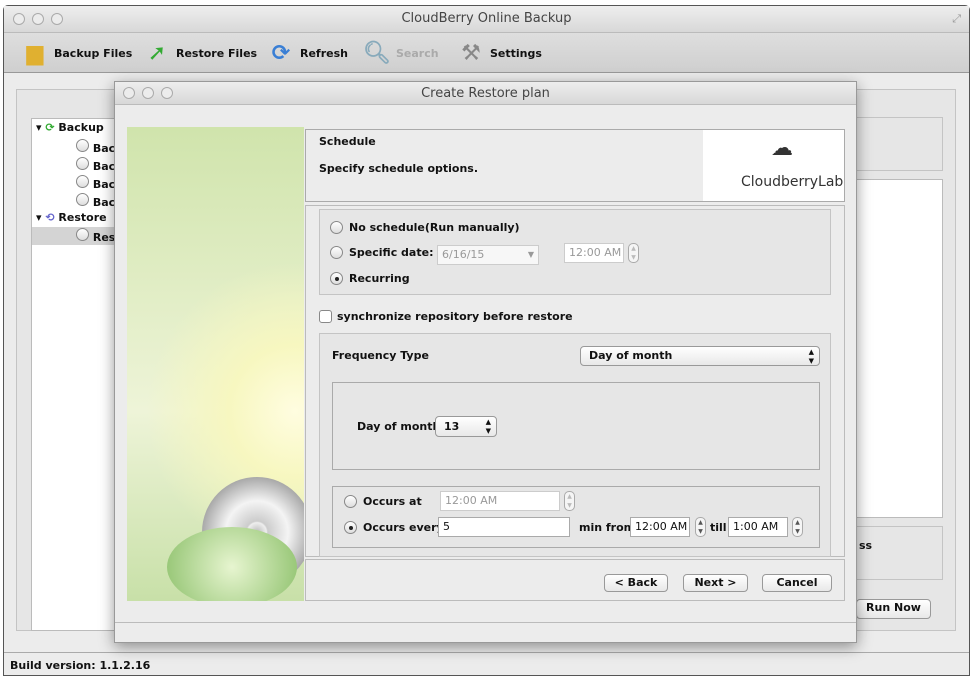  What do you see at coordinates (899, 348) in the screenshot?
I see `details-panel` at bounding box center [899, 348].